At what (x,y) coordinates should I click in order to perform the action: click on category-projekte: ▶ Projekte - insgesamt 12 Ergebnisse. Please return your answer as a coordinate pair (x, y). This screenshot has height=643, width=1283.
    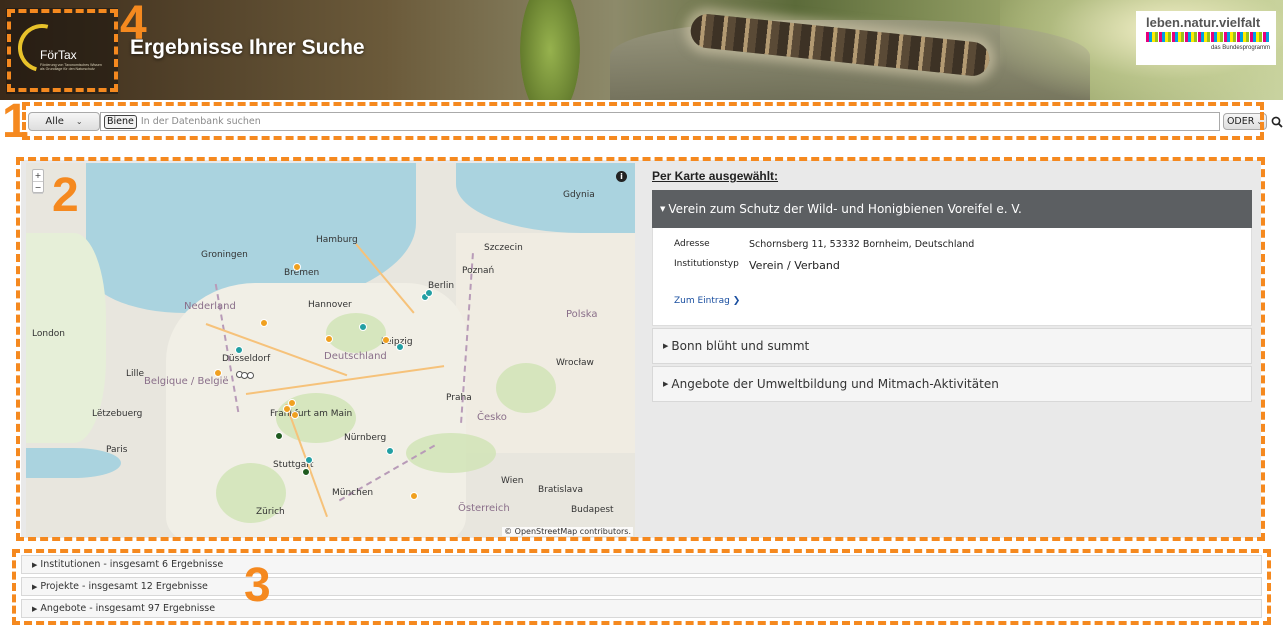
    Looking at the image, I should click on (641, 586).